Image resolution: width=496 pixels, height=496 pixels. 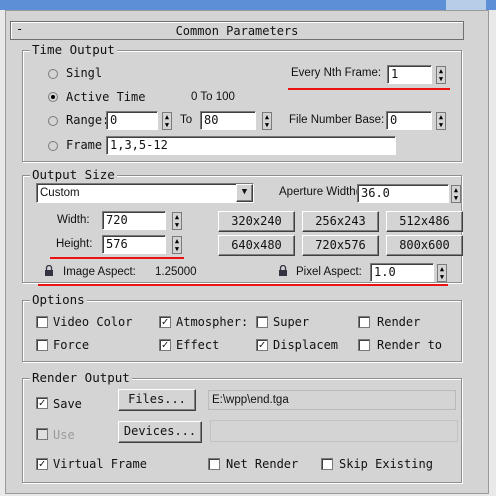 What do you see at coordinates (336, 73) in the screenshot?
I see `every-nth-frame-label: Every Nth Frame:` at bounding box center [336, 73].